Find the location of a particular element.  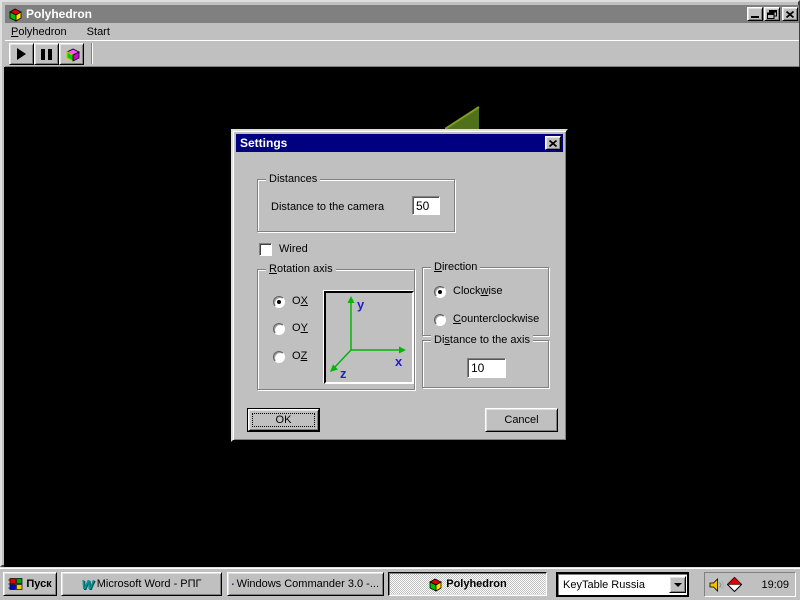

rotation-axis-group-label: Rotation axis is located at coordinates (301, 269).